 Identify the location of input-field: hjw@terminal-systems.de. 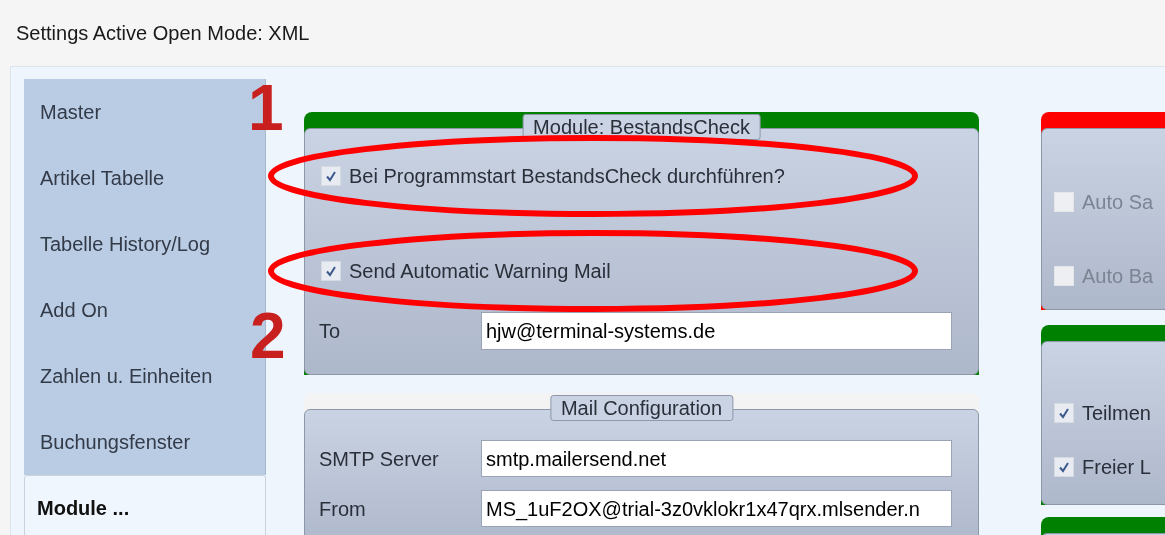
(716, 331).